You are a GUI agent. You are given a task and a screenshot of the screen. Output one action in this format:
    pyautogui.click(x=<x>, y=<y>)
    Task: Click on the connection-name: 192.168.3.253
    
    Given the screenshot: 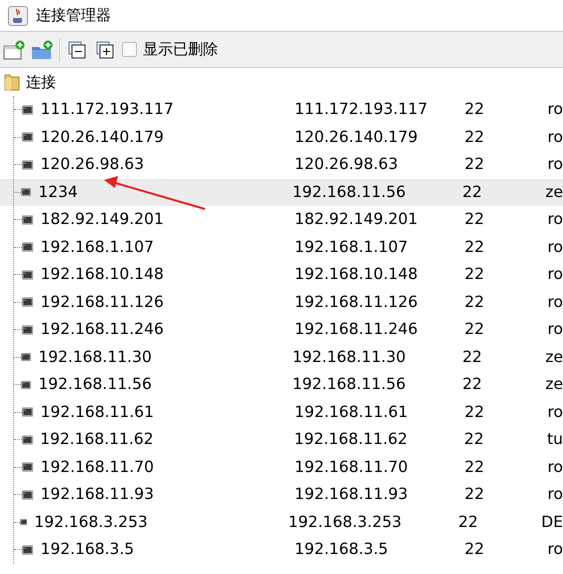 What is the action you would take?
    pyautogui.click(x=91, y=521)
    